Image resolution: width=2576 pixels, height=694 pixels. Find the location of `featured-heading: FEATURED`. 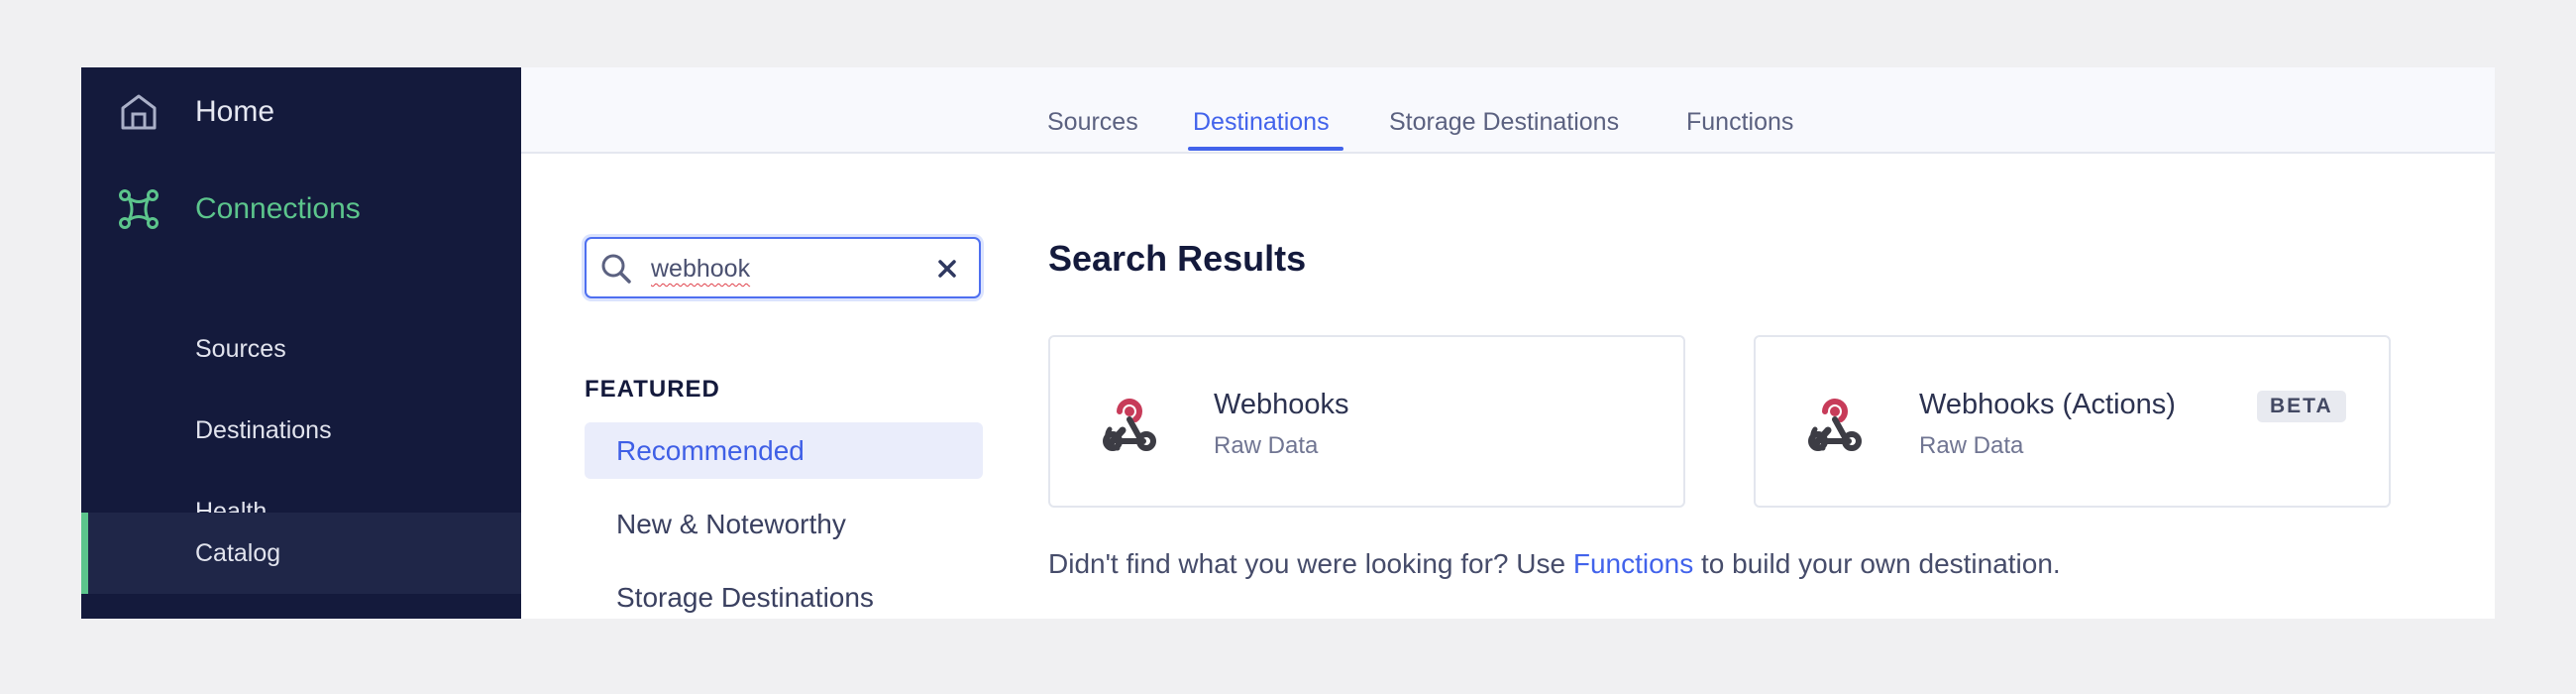

featured-heading: FEATURED is located at coordinates (653, 389).